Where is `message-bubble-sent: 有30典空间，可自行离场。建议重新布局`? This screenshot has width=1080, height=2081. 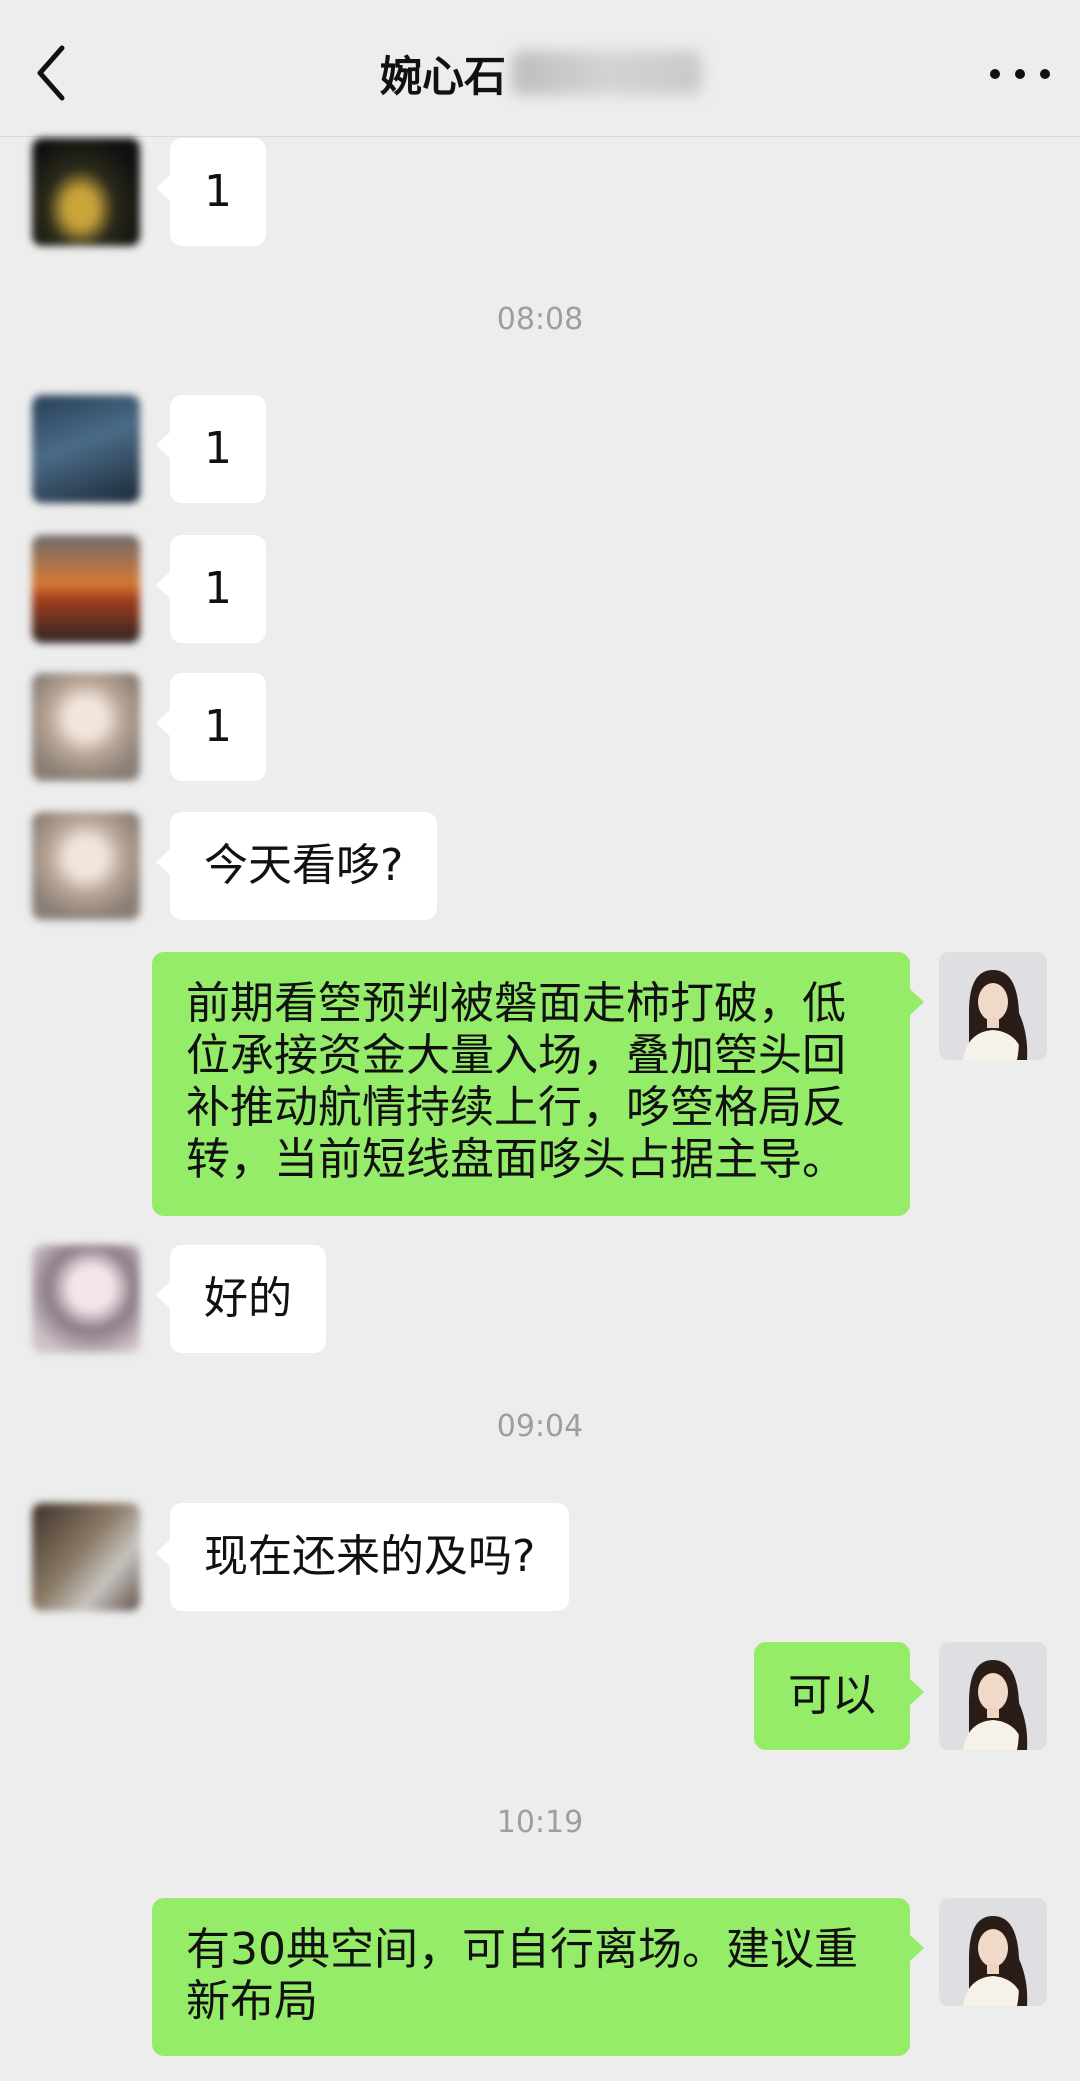 message-bubble-sent: 有30典空间，可自行离场。建议重新布局 is located at coordinates (538, 1977).